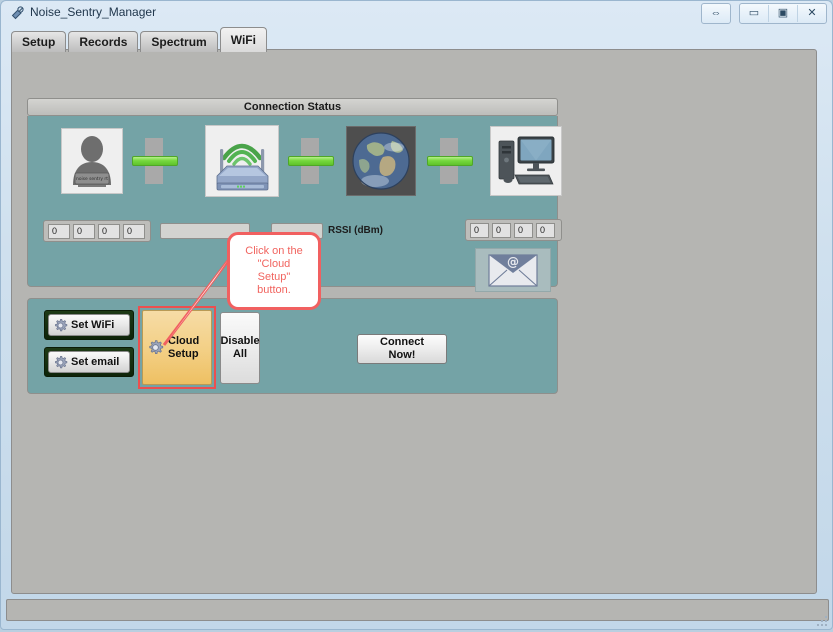 This screenshot has width=833, height=632. What do you see at coordinates (812, 13) in the screenshot?
I see `close-icon: ✕` at bounding box center [812, 13].